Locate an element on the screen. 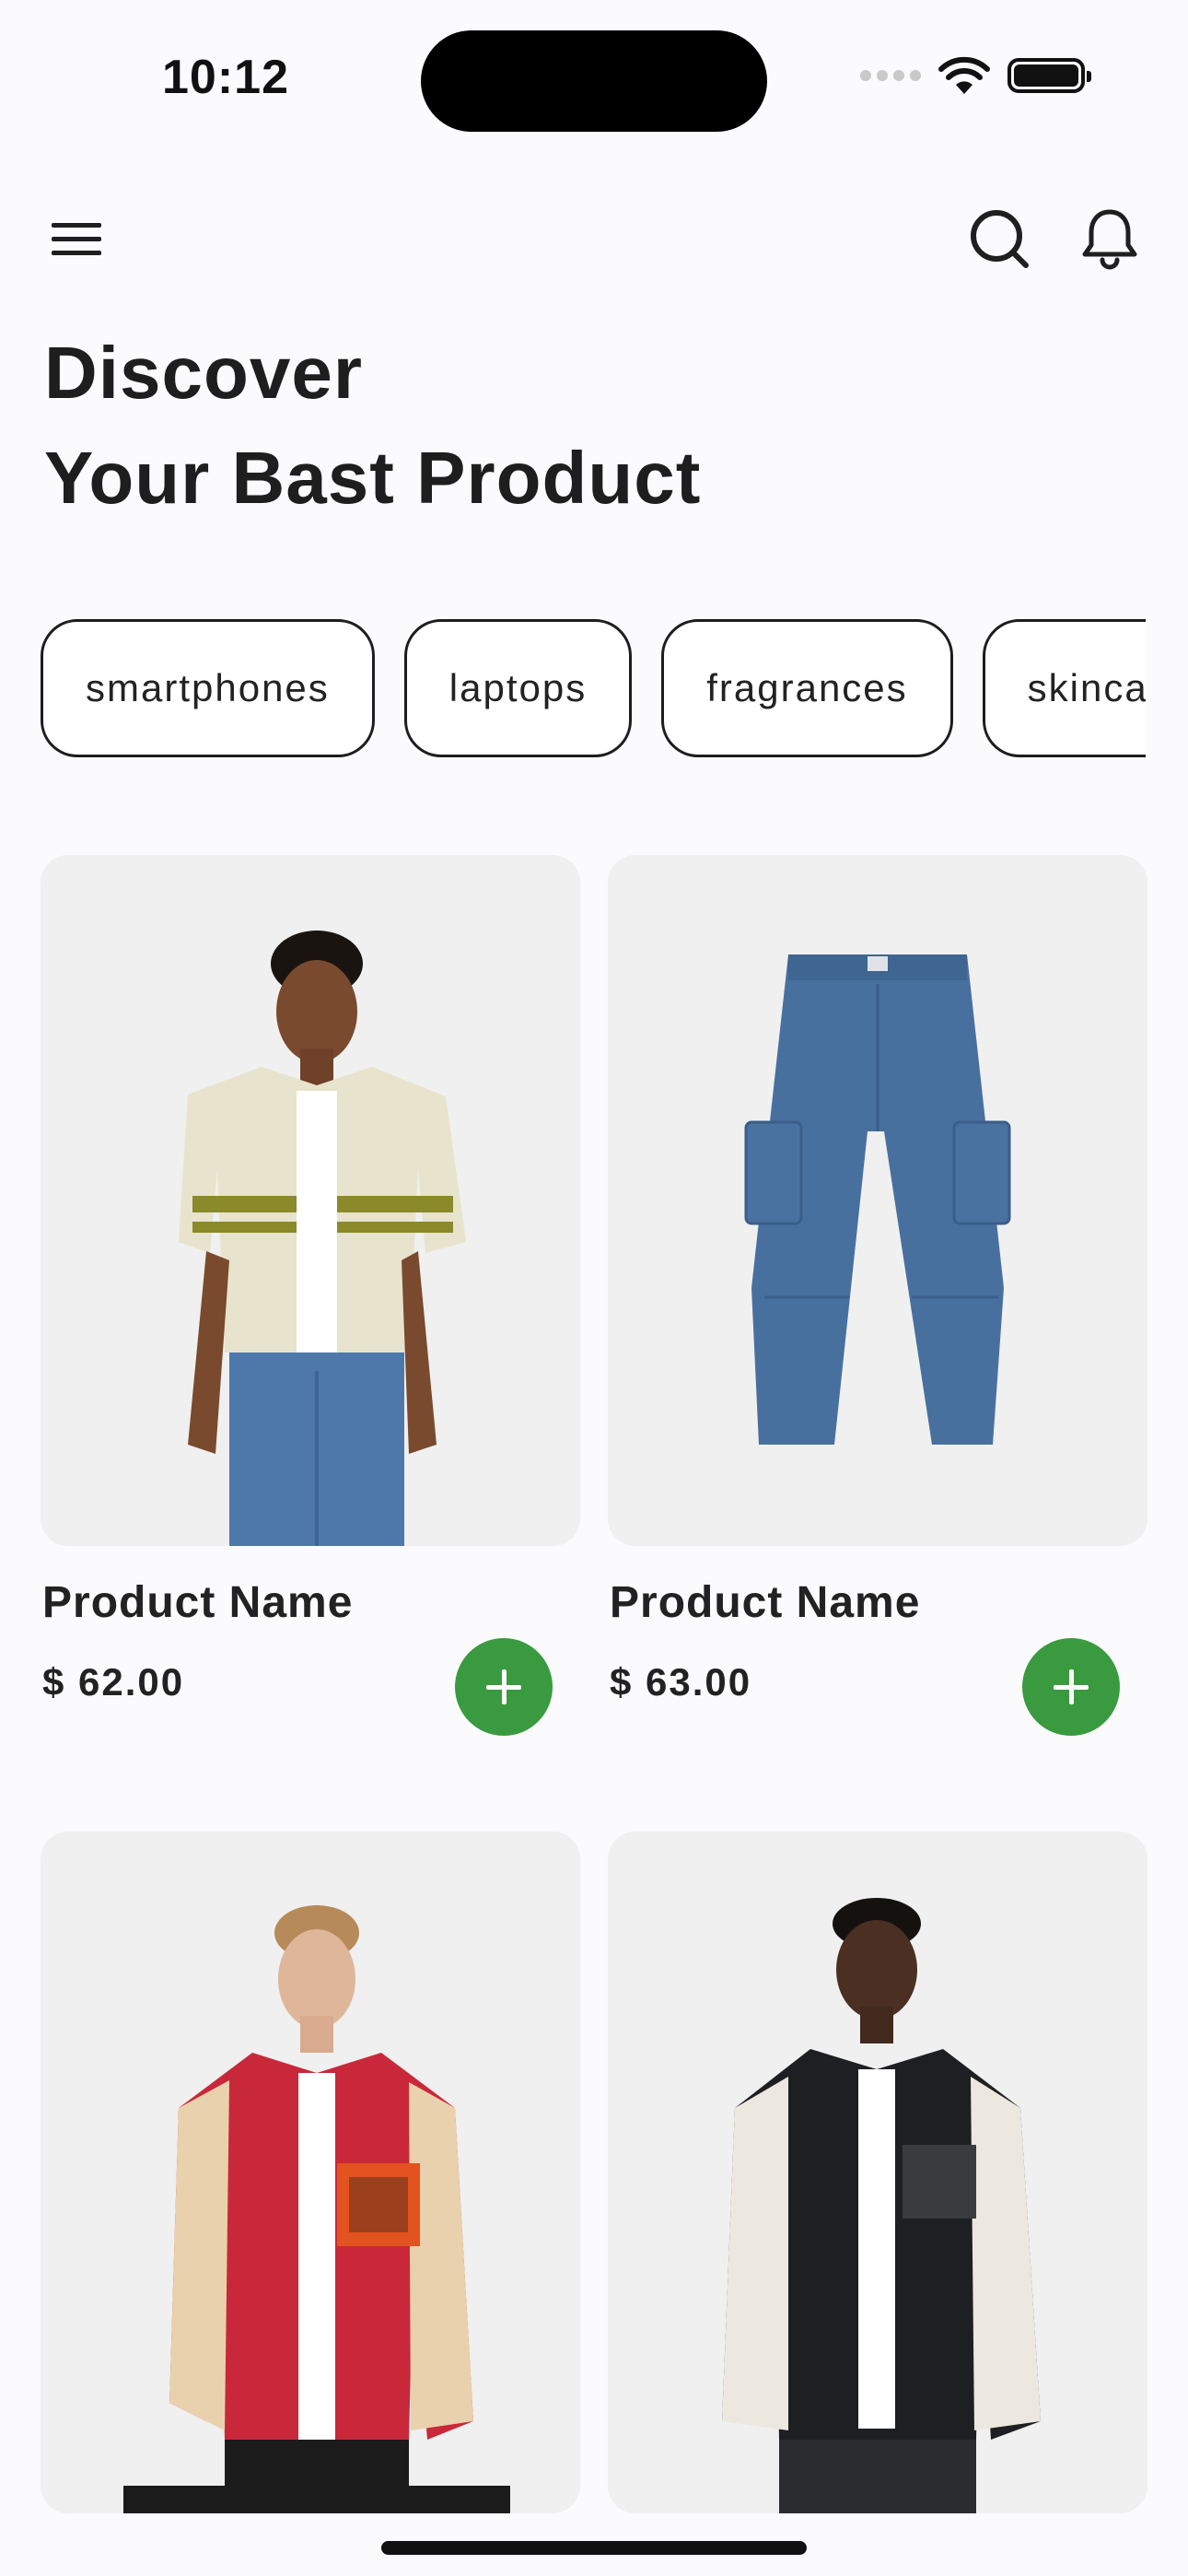  search-icon is located at coordinates (1000, 239).